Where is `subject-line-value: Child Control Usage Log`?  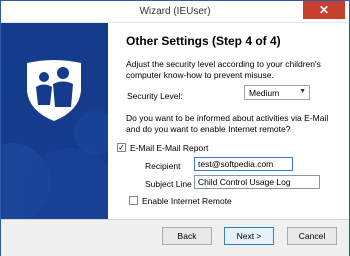
subject-line-value: Child Control Usage Log is located at coordinates (244, 182).